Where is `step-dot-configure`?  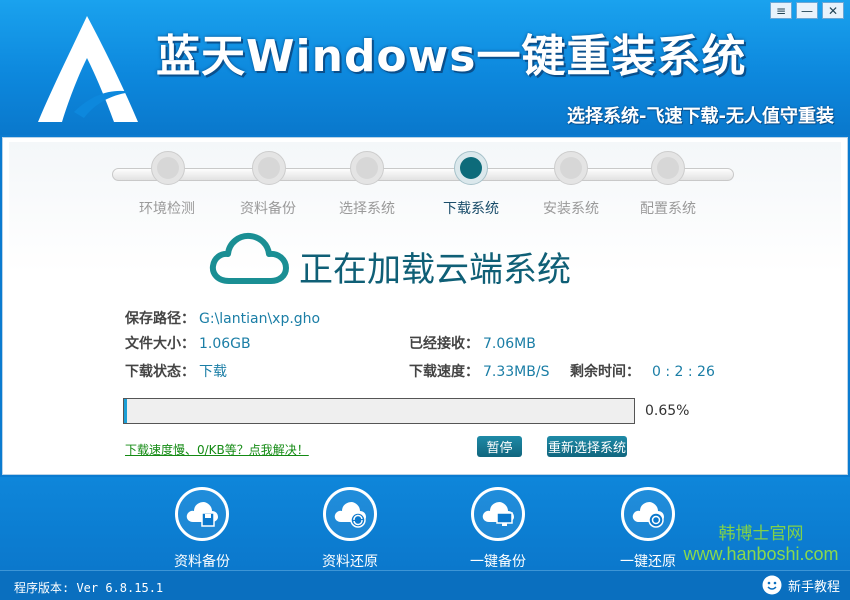 step-dot-configure is located at coordinates (668, 168).